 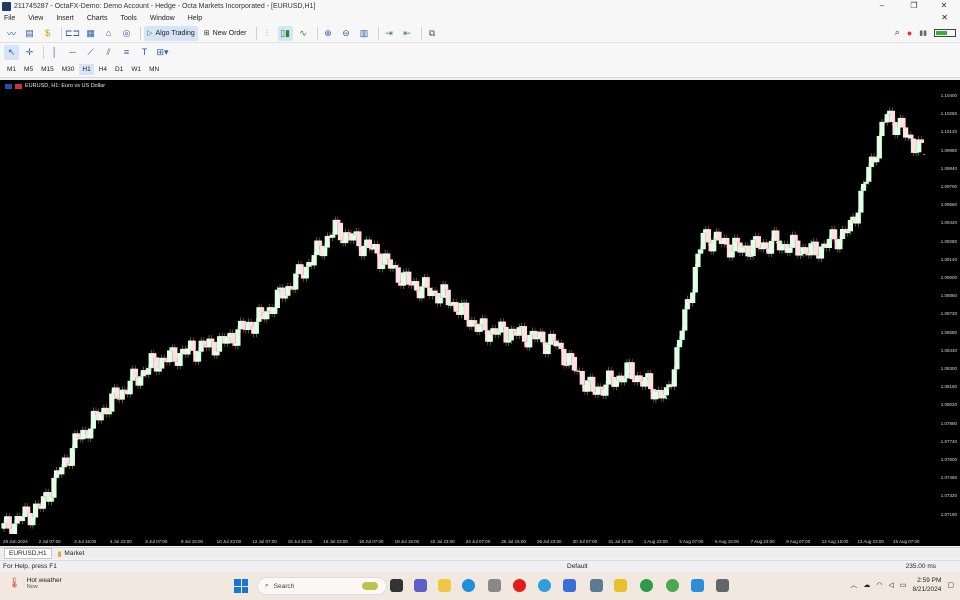 I want to click on shapes-icon: ⊞▾, so click(x=162, y=52).